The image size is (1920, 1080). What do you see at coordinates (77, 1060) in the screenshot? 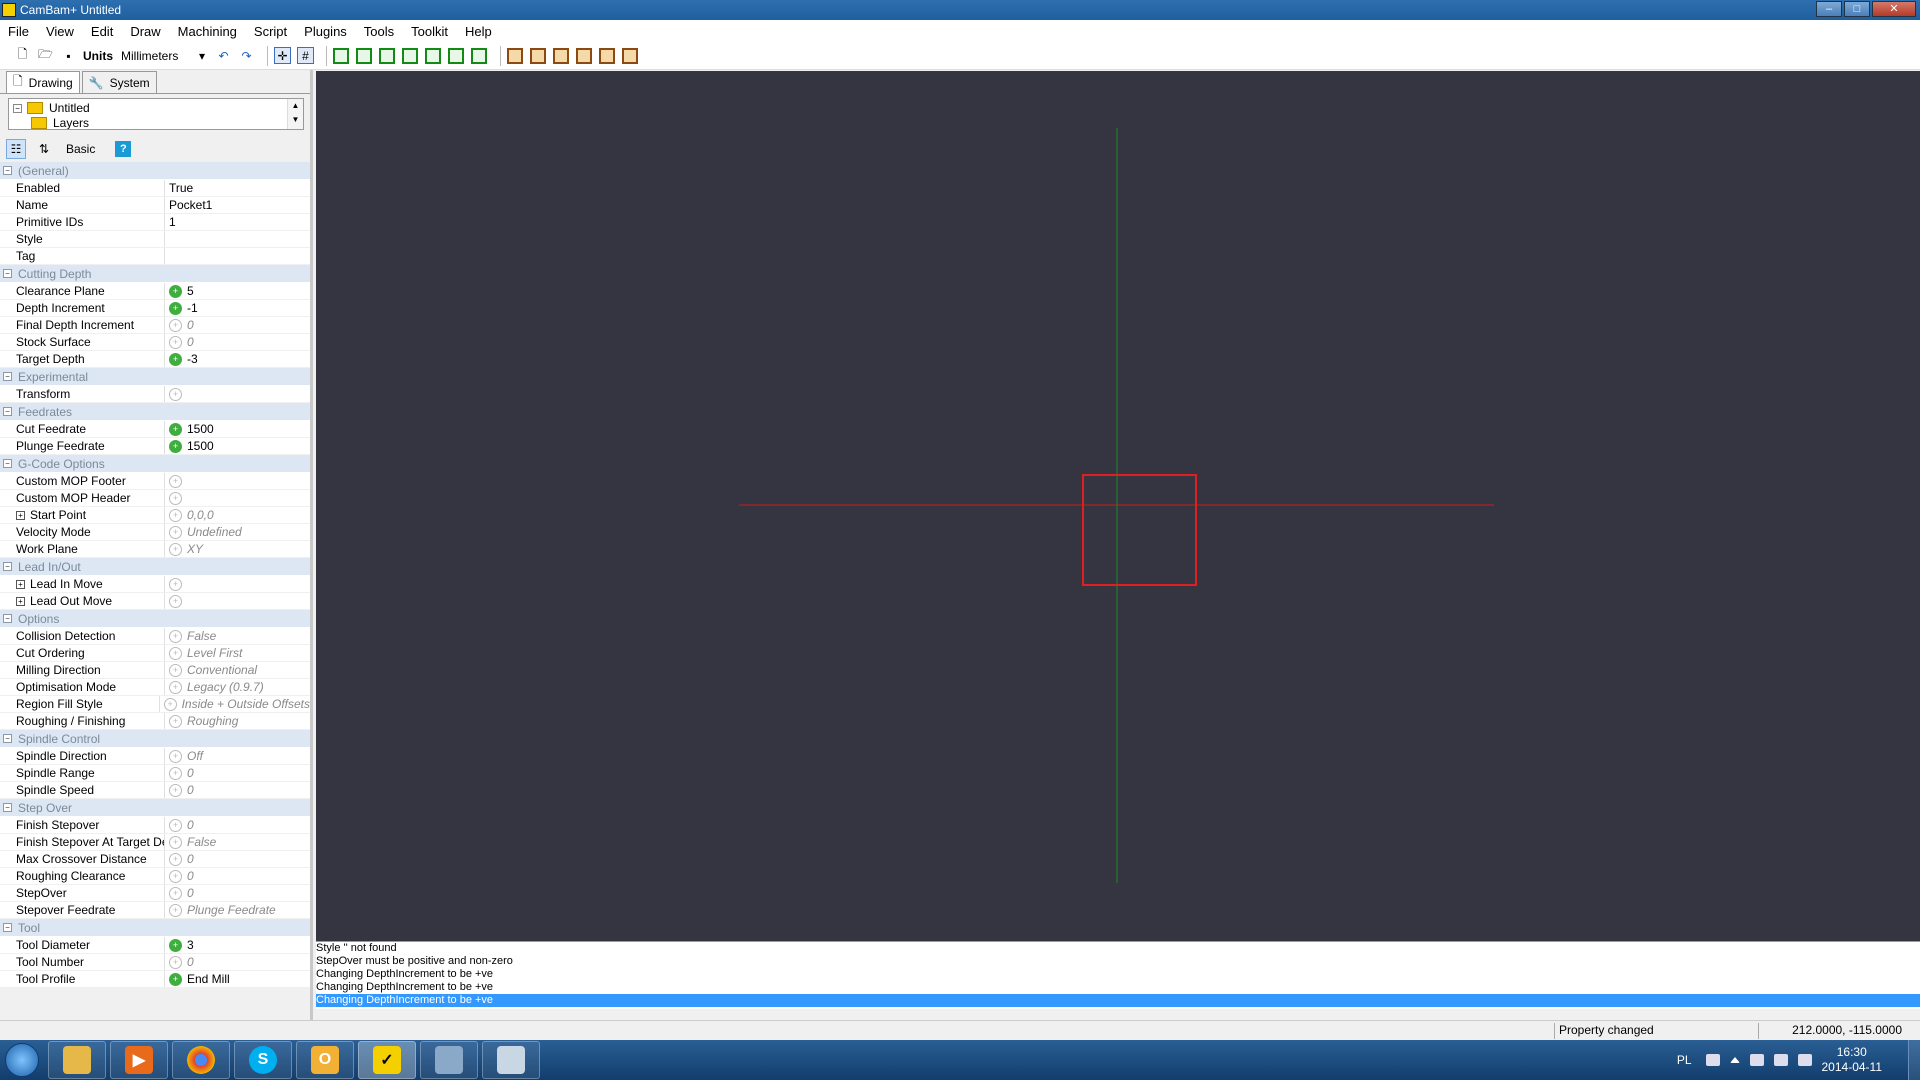
I see `taskbar-explorer` at bounding box center [77, 1060].